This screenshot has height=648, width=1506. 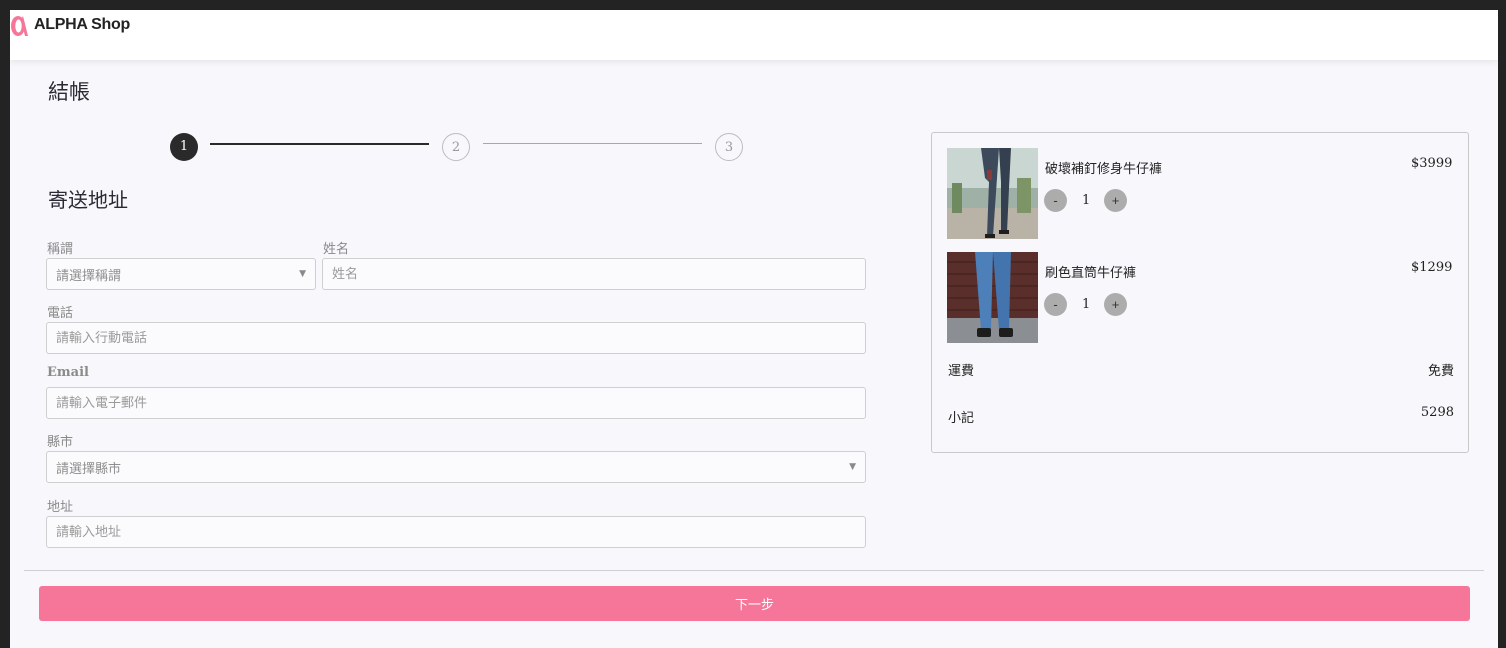 I want to click on phone-input, so click(x=456, y=338).